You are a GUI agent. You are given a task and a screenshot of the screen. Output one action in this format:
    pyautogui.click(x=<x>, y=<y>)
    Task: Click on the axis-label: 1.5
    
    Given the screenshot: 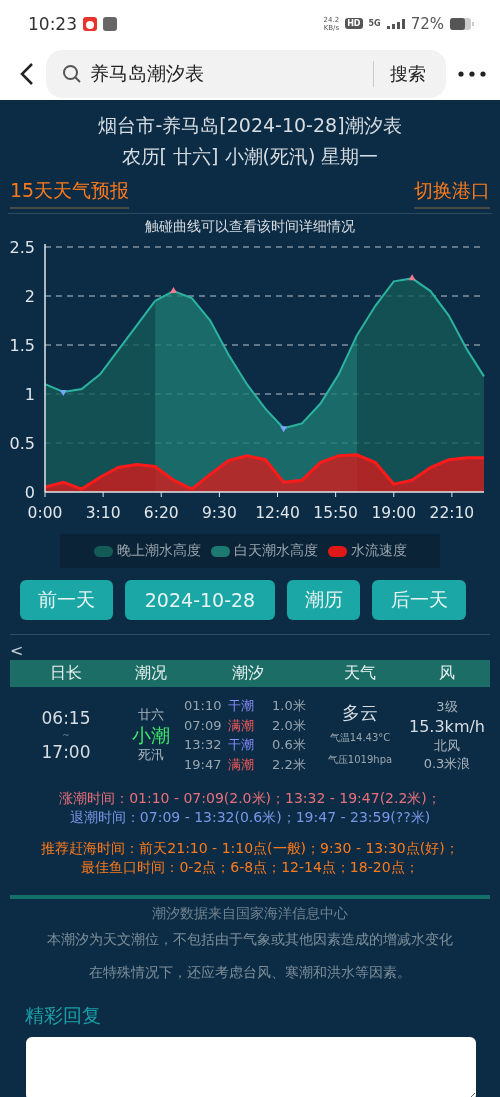 What is the action you would take?
    pyautogui.click(x=22, y=345)
    